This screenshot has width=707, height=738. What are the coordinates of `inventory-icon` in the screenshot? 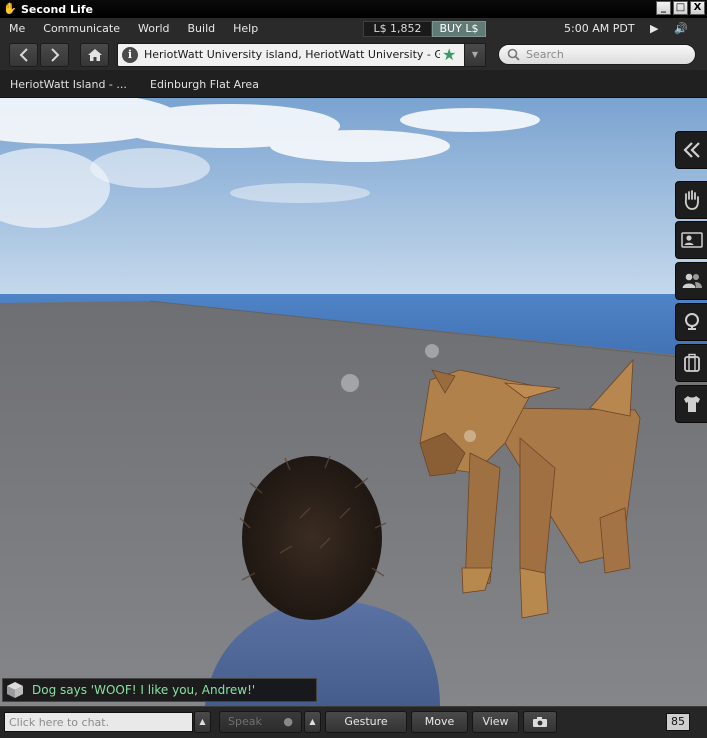 It's located at (691, 362).